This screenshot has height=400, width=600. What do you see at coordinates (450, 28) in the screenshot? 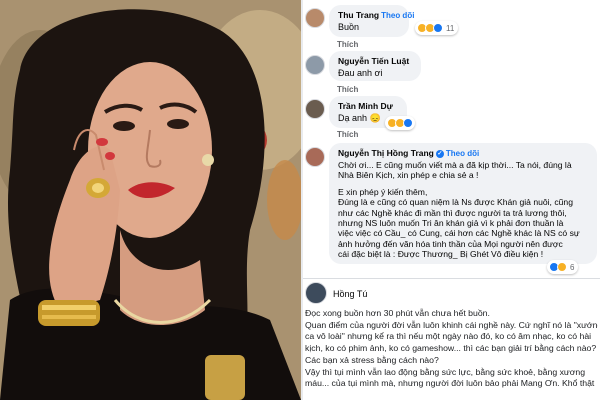
I see `reaction-count: 11` at bounding box center [450, 28].